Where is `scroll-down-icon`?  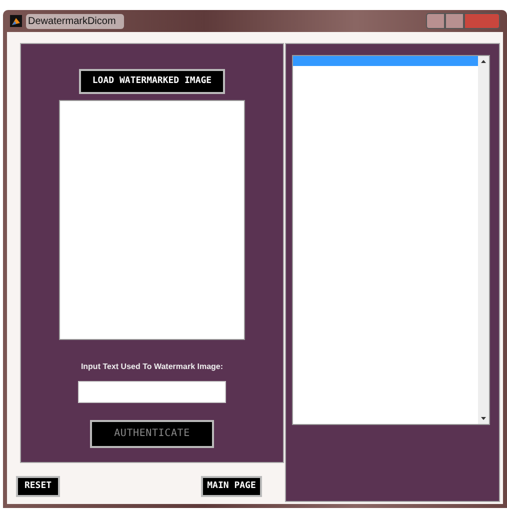 scroll-down-icon is located at coordinates (483, 418).